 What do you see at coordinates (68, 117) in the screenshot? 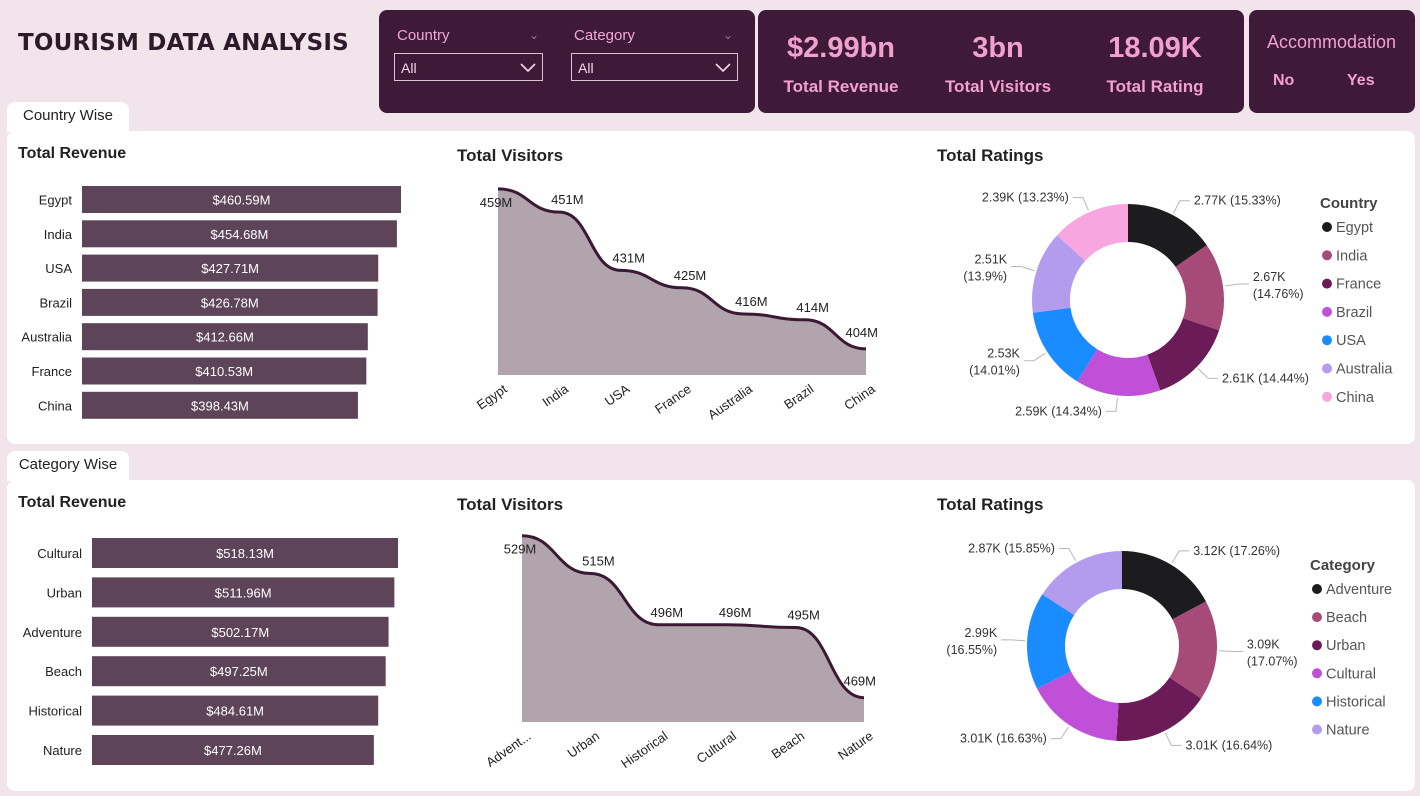
I see `tab-country-wise: Country Wise` at bounding box center [68, 117].